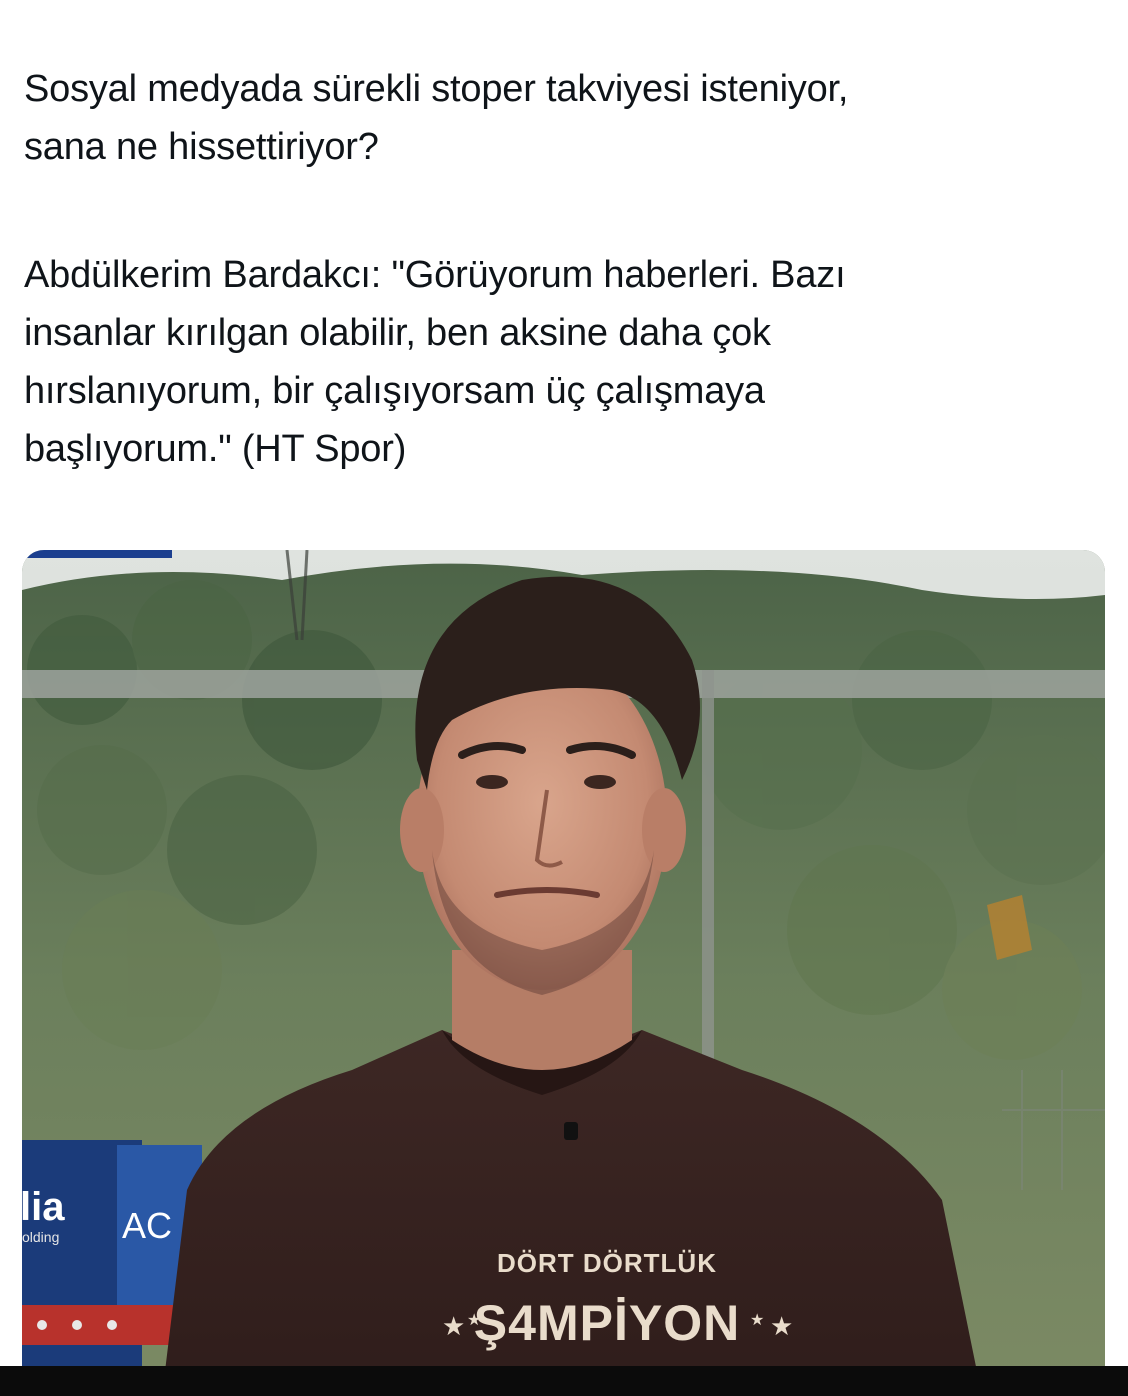 This screenshot has width=1128, height=1396. Describe the element at coordinates (43, 1207) in the screenshot. I see `sponsor-text-1: lia` at that location.